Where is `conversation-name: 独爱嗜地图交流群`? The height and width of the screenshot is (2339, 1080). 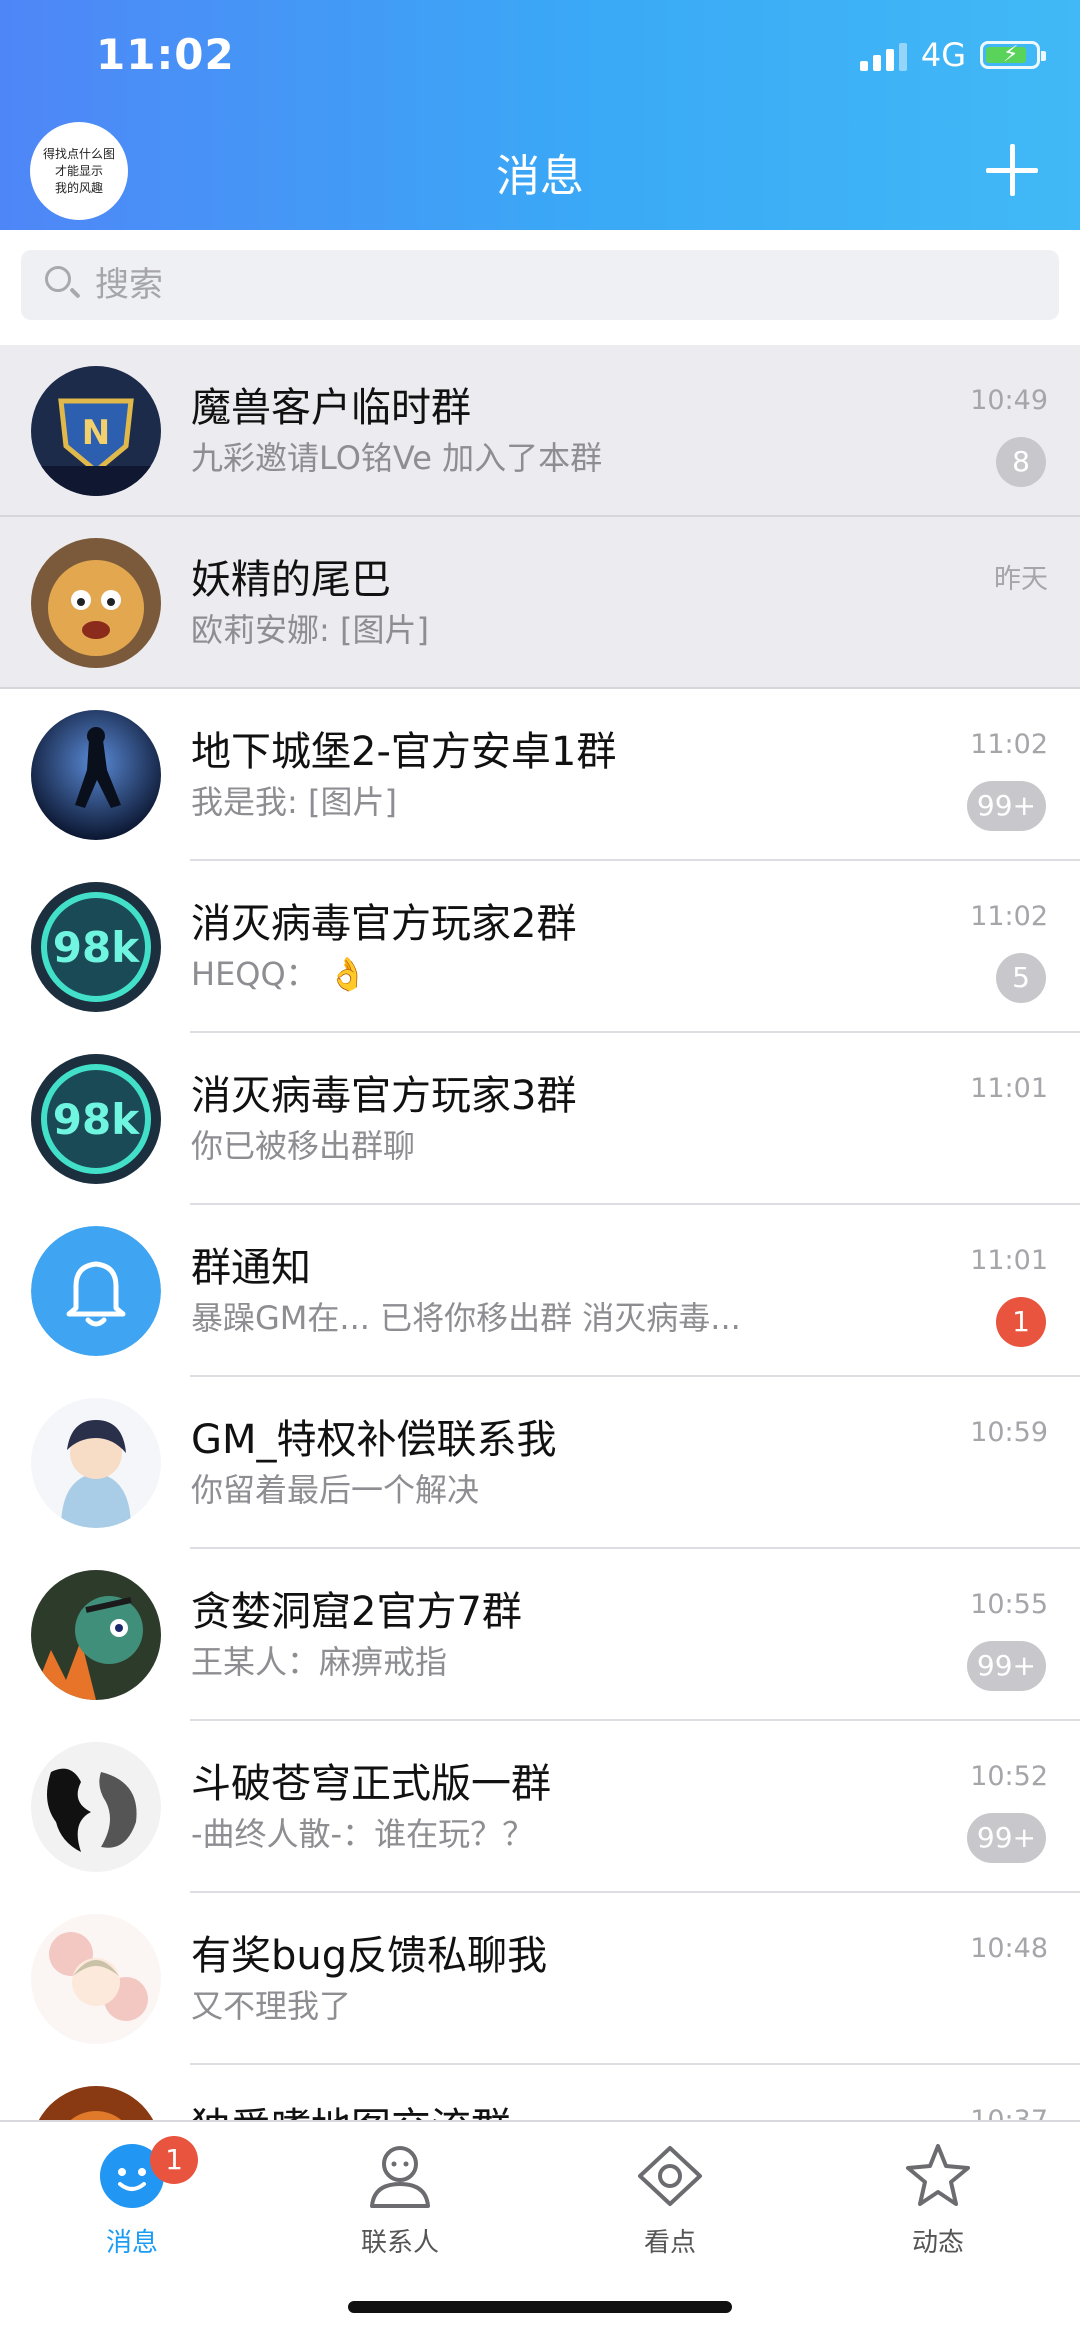
conversation-name: 独爱嗜地图交流群 is located at coordinates (351, 2107).